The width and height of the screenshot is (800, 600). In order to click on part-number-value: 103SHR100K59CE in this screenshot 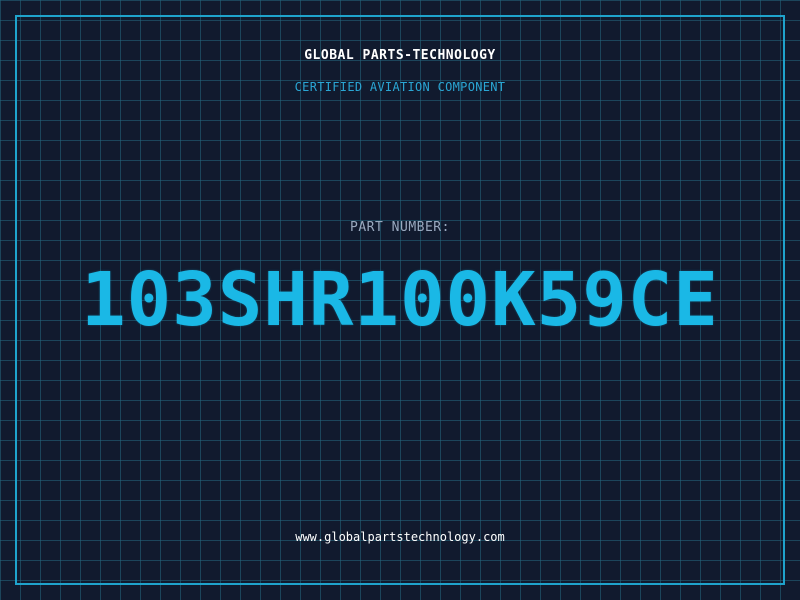, I will do `click(400, 300)`.